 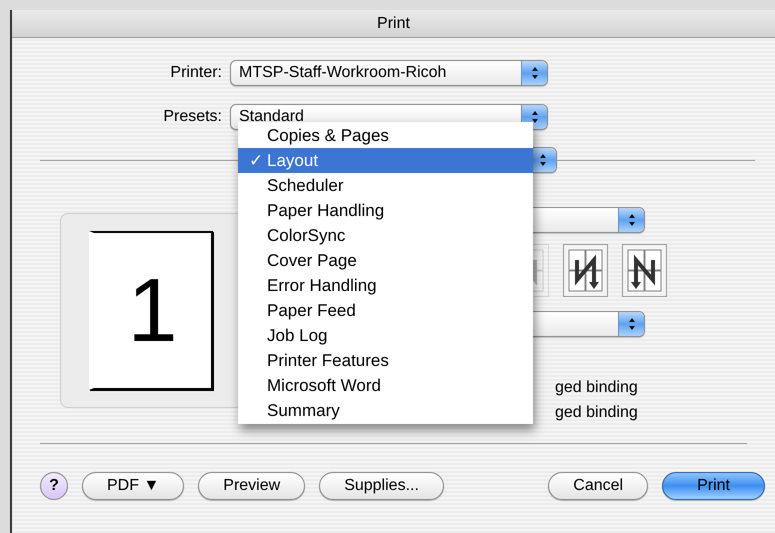 What do you see at coordinates (385, 285) in the screenshot?
I see `menu-item: Error Handling` at bounding box center [385, 285].